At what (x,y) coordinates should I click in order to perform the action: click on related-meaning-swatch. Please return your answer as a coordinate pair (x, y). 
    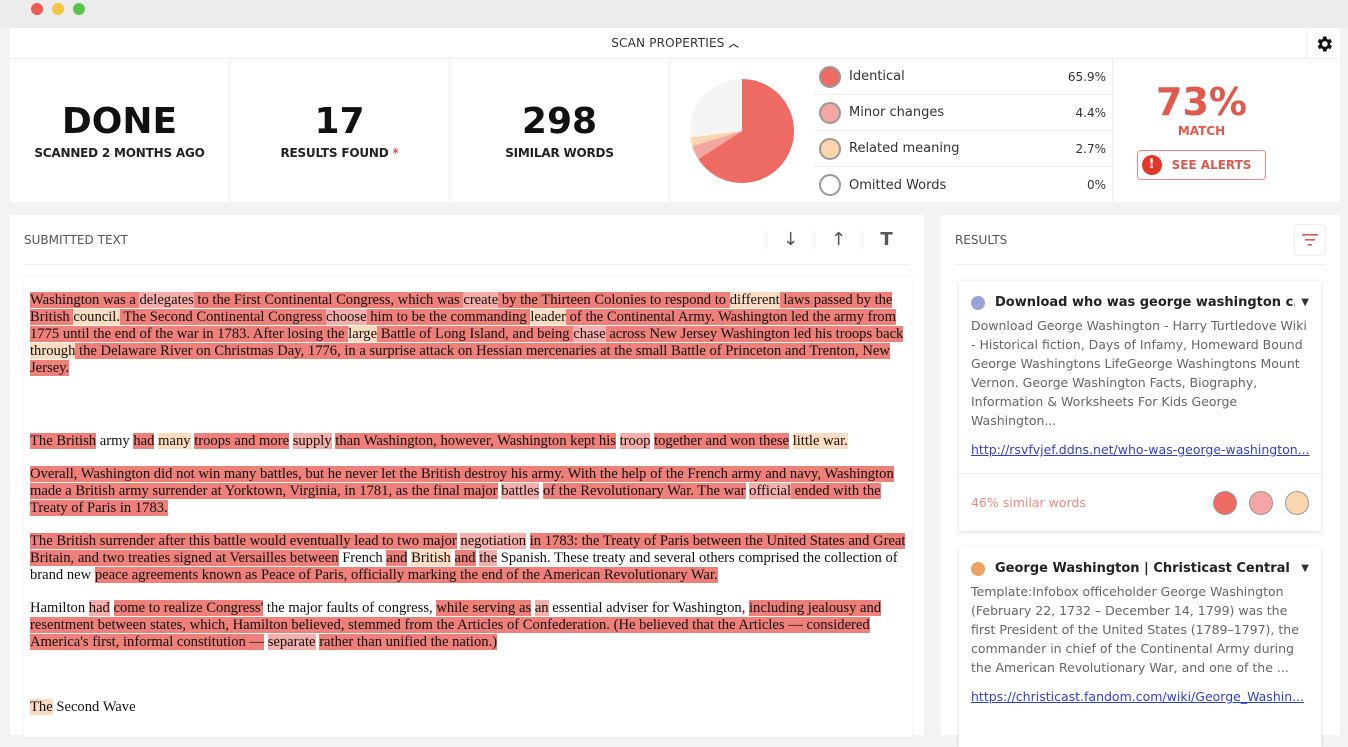
    Looking at the image, I should click on (830, 148).